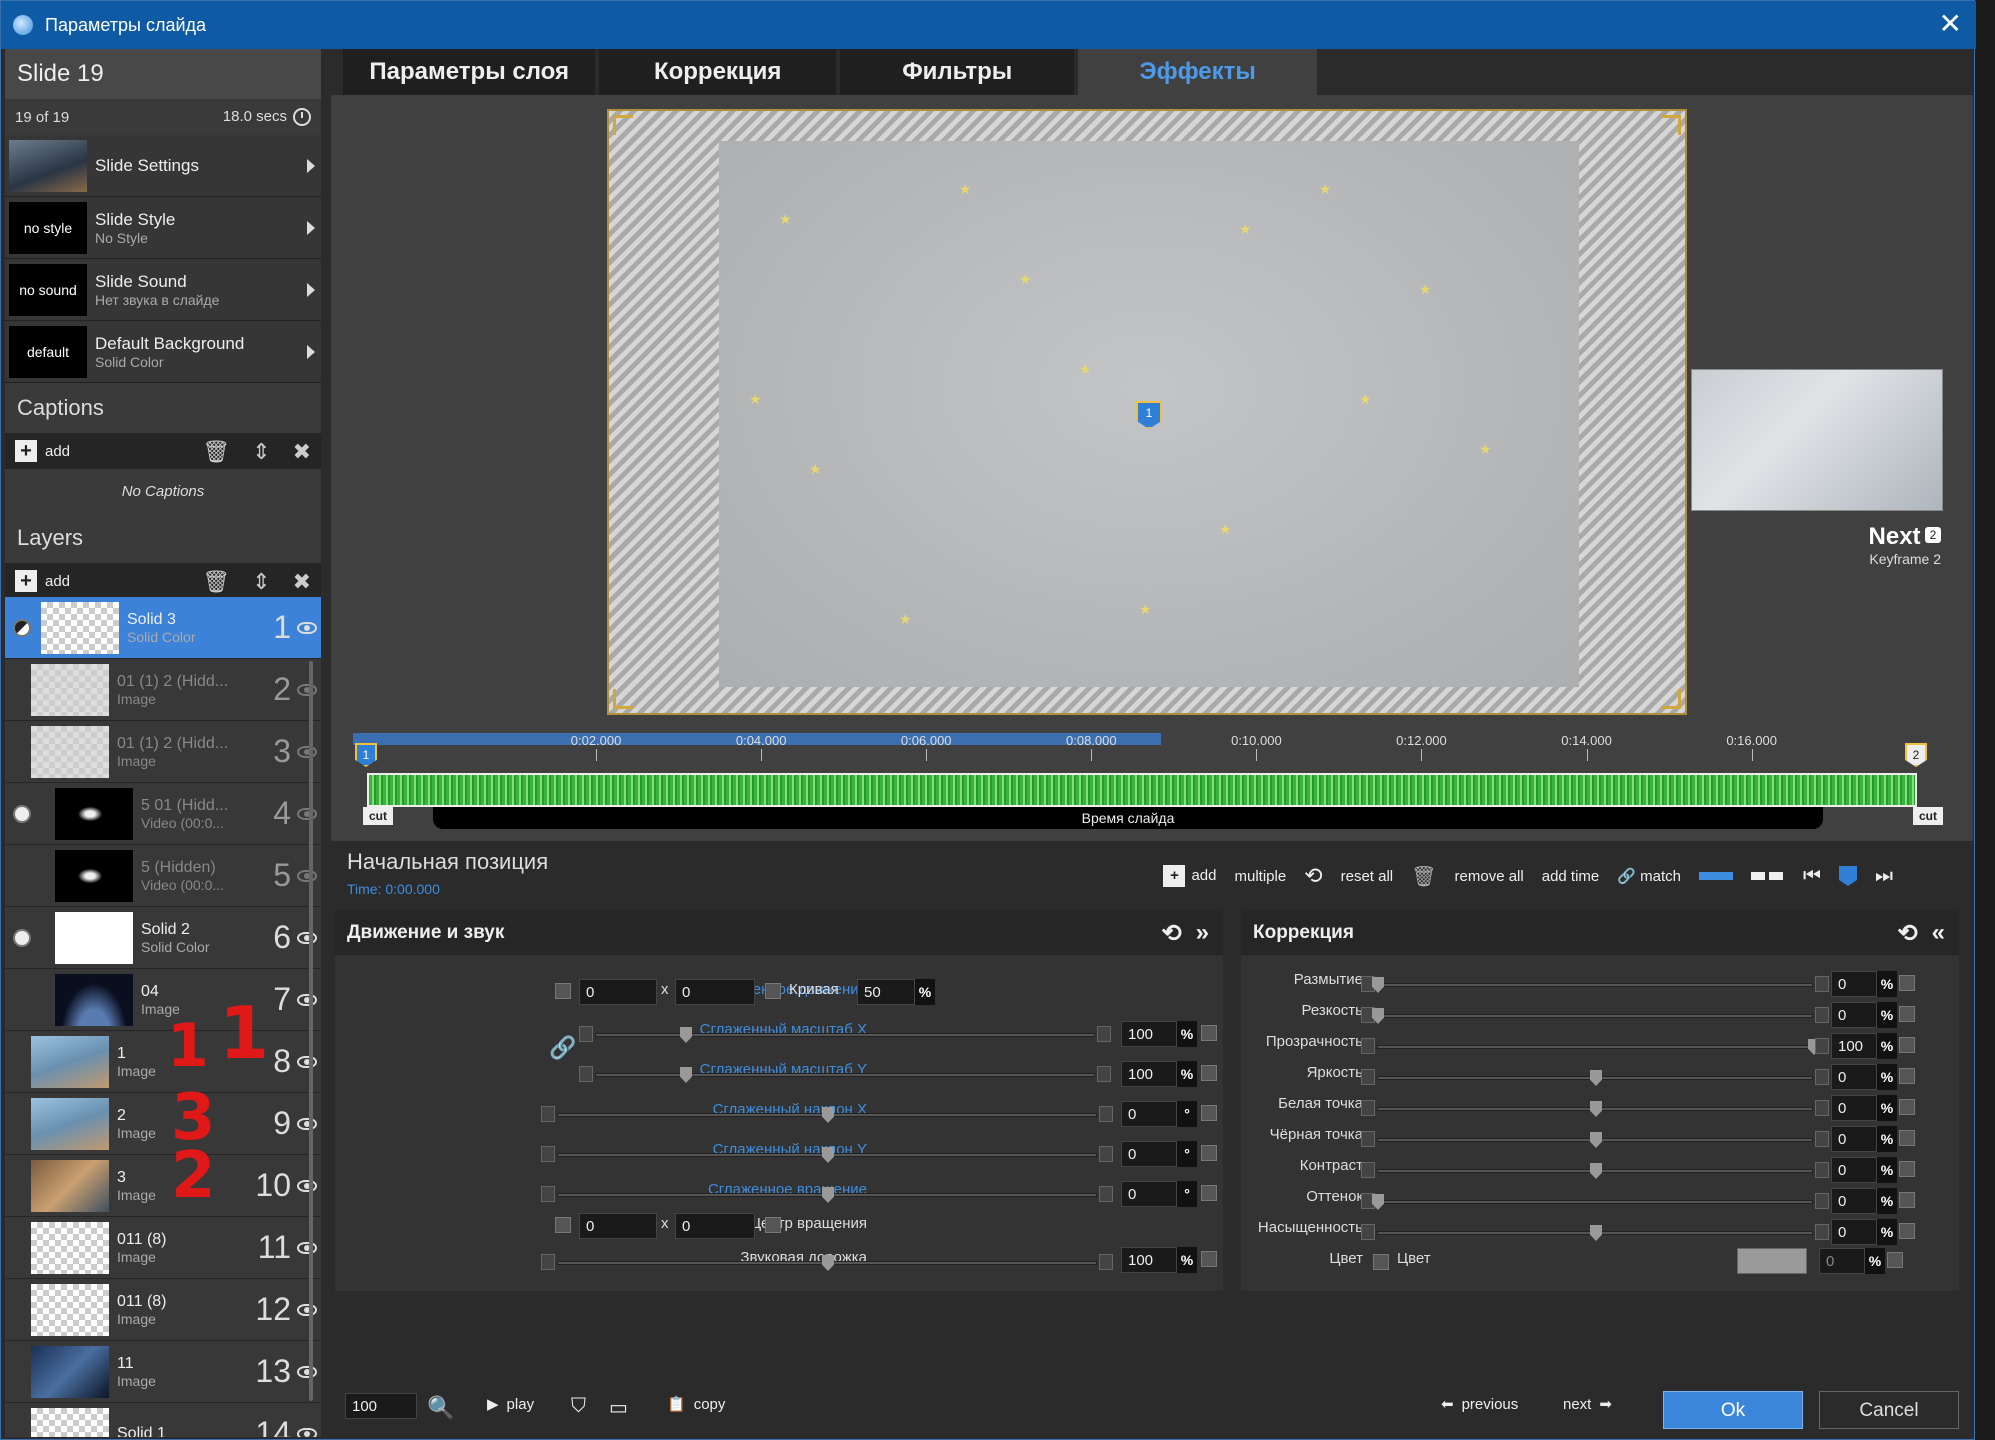  What do you see at coordinates (163, 1310) in the screenshot?
I see `layer-row: 011 (8) Image 12` at bounding box center [163, 1310].